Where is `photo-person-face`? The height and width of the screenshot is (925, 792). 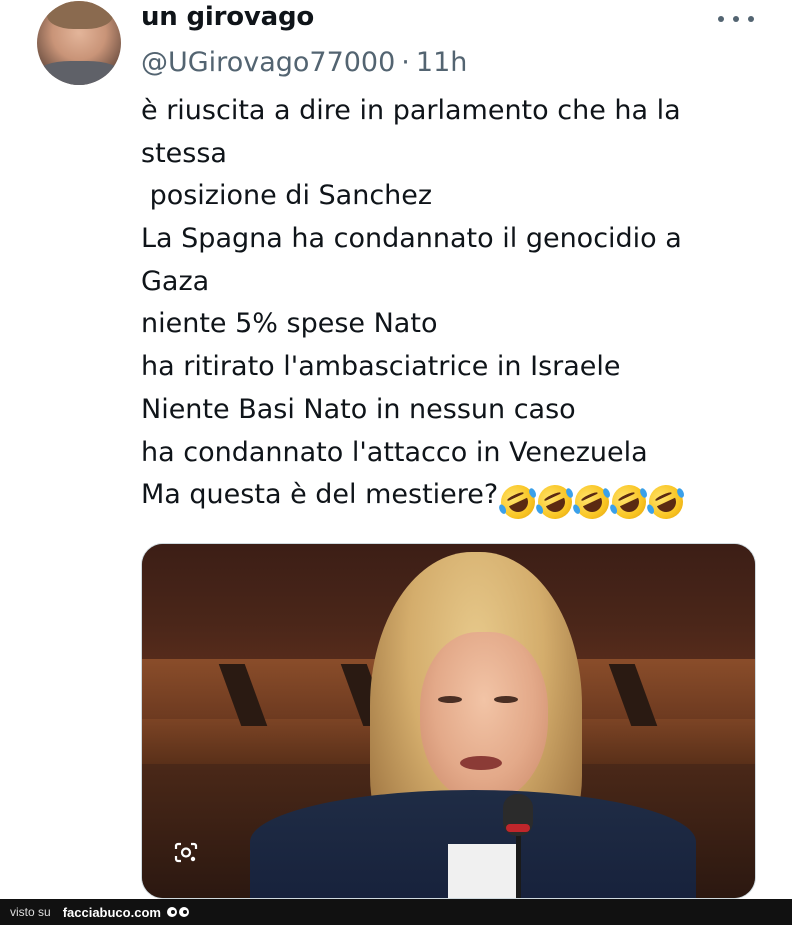
photo-person-face is located at coordinates (484, 717).